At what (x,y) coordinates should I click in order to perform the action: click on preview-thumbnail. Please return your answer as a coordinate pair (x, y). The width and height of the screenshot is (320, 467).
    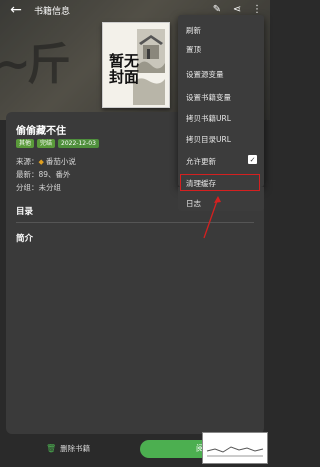
    Looking at the image, I should click on (235, 451).